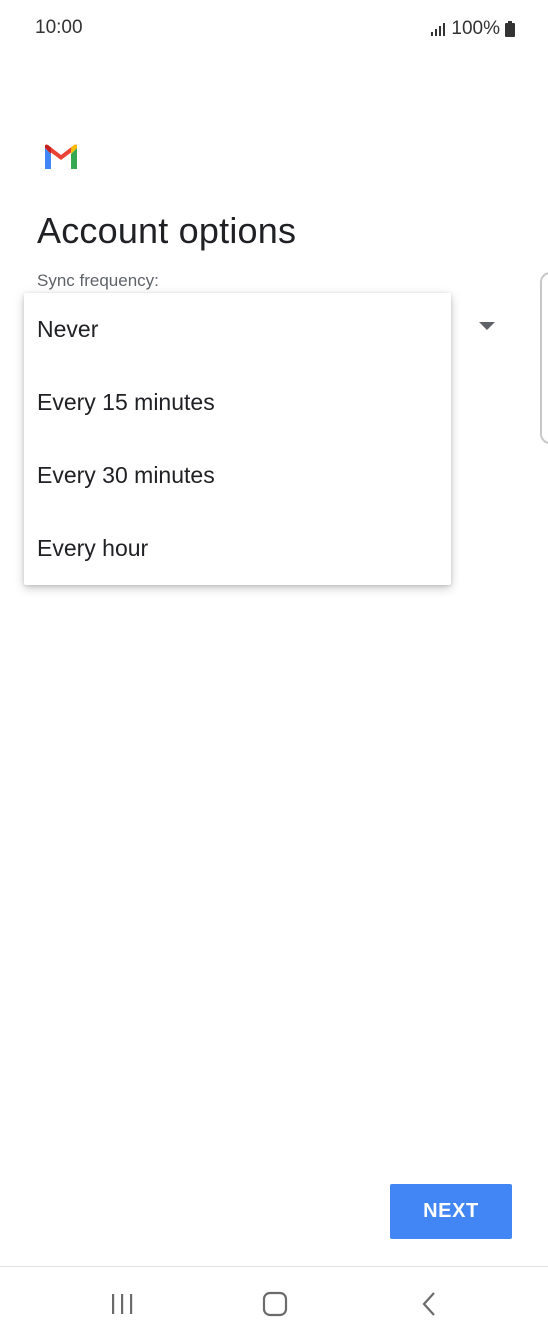  What do you see at coordinates (237, 475) in the screenshot?
I see `option-every-30-minutes: Every 30 minutes` at bounding box center [237, 475].